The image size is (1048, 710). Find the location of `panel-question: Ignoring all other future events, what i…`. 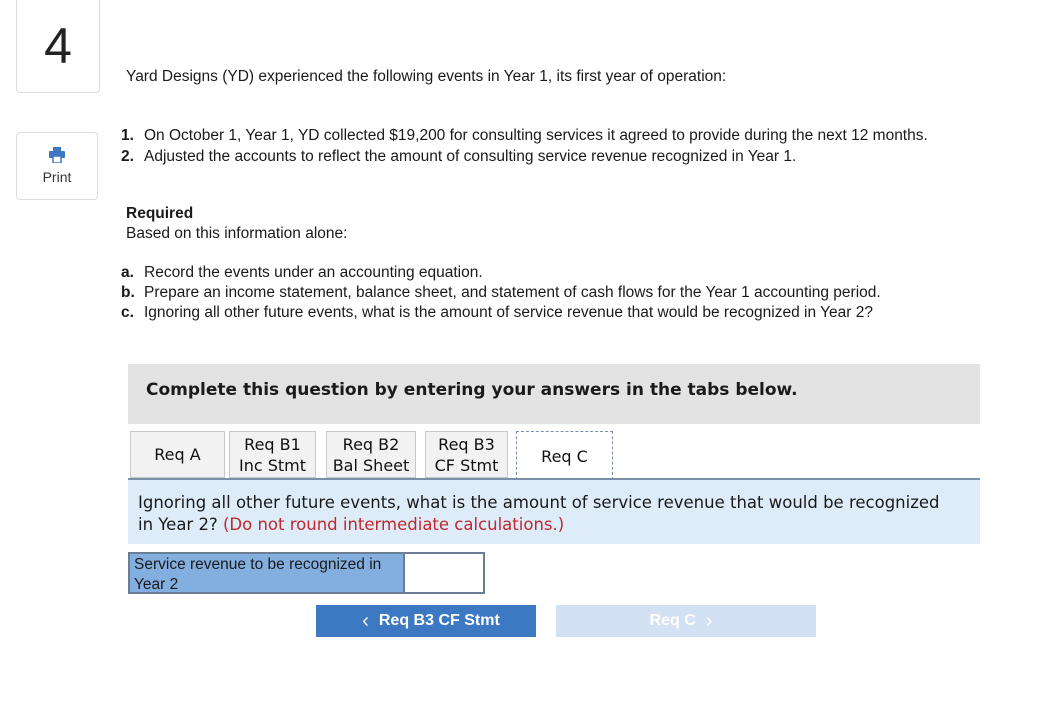

panel-question: Ignoring all other future events, what i… is located at coordinates (548, 514).